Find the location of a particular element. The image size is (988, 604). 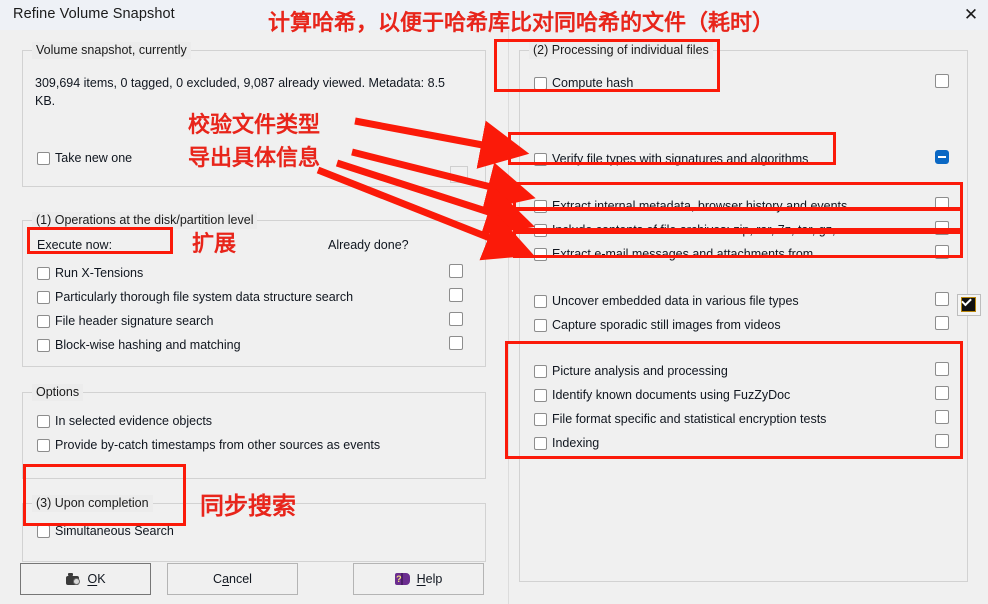

take-new-one-checkbox is located at coordinates (43, 158).